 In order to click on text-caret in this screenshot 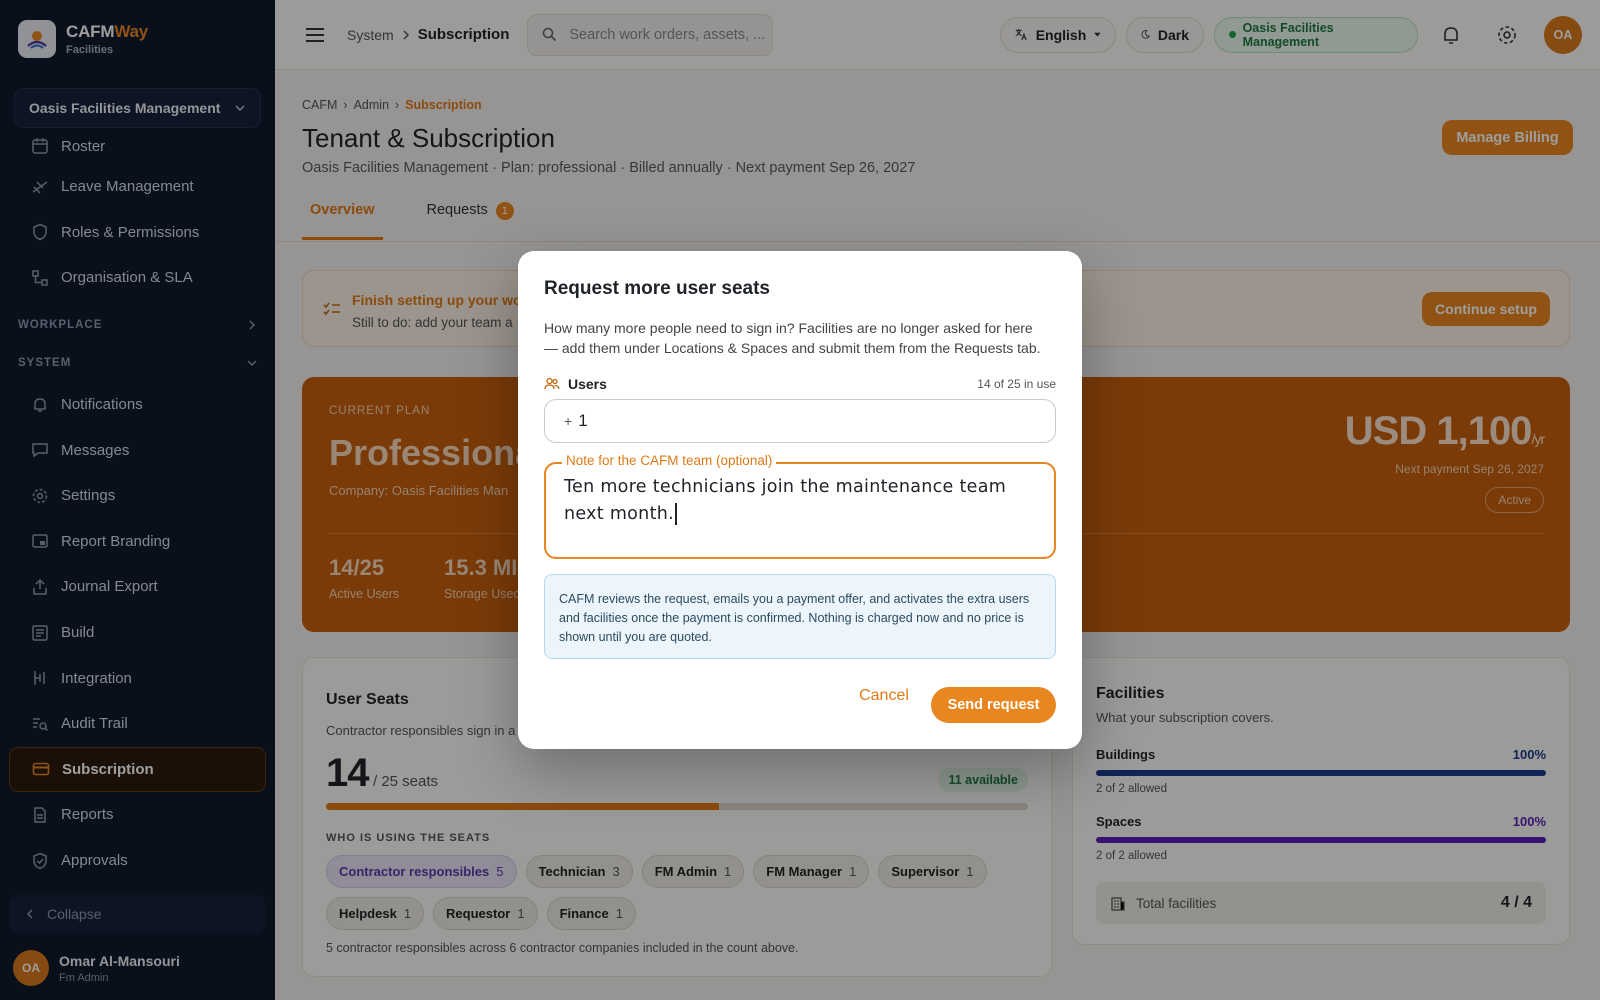, I will do `click(676, 514)`.